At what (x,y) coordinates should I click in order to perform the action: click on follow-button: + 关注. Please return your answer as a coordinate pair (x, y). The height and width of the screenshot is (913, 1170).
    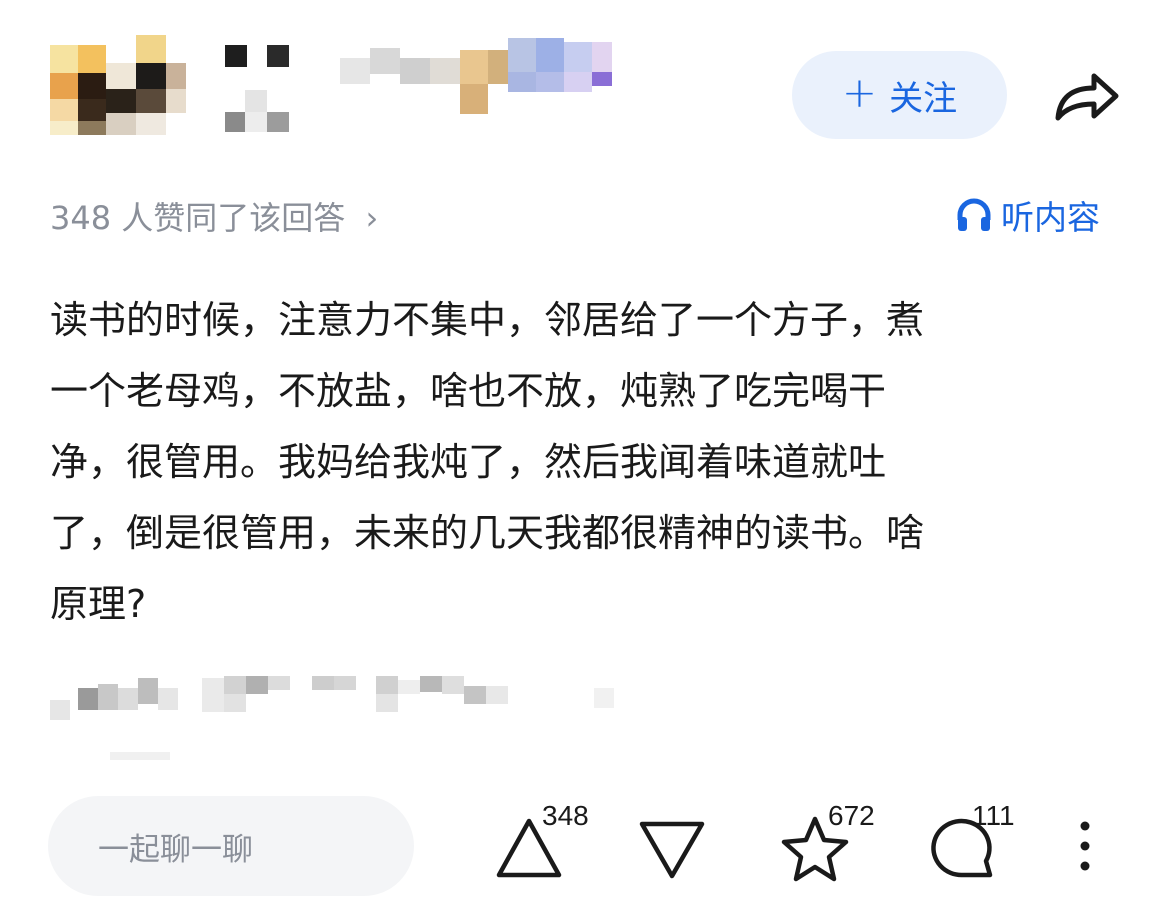
    Looking at the image, I should click on (899, 95).